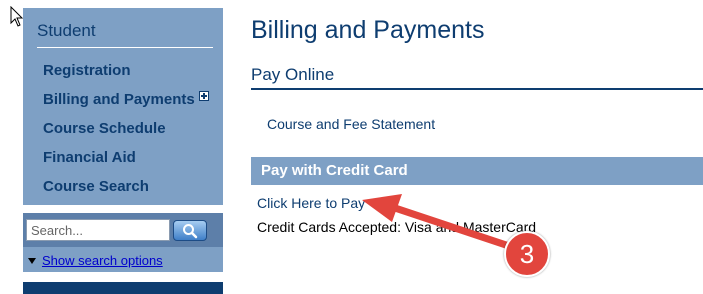  I want to click on search-input, so click(98, 230).